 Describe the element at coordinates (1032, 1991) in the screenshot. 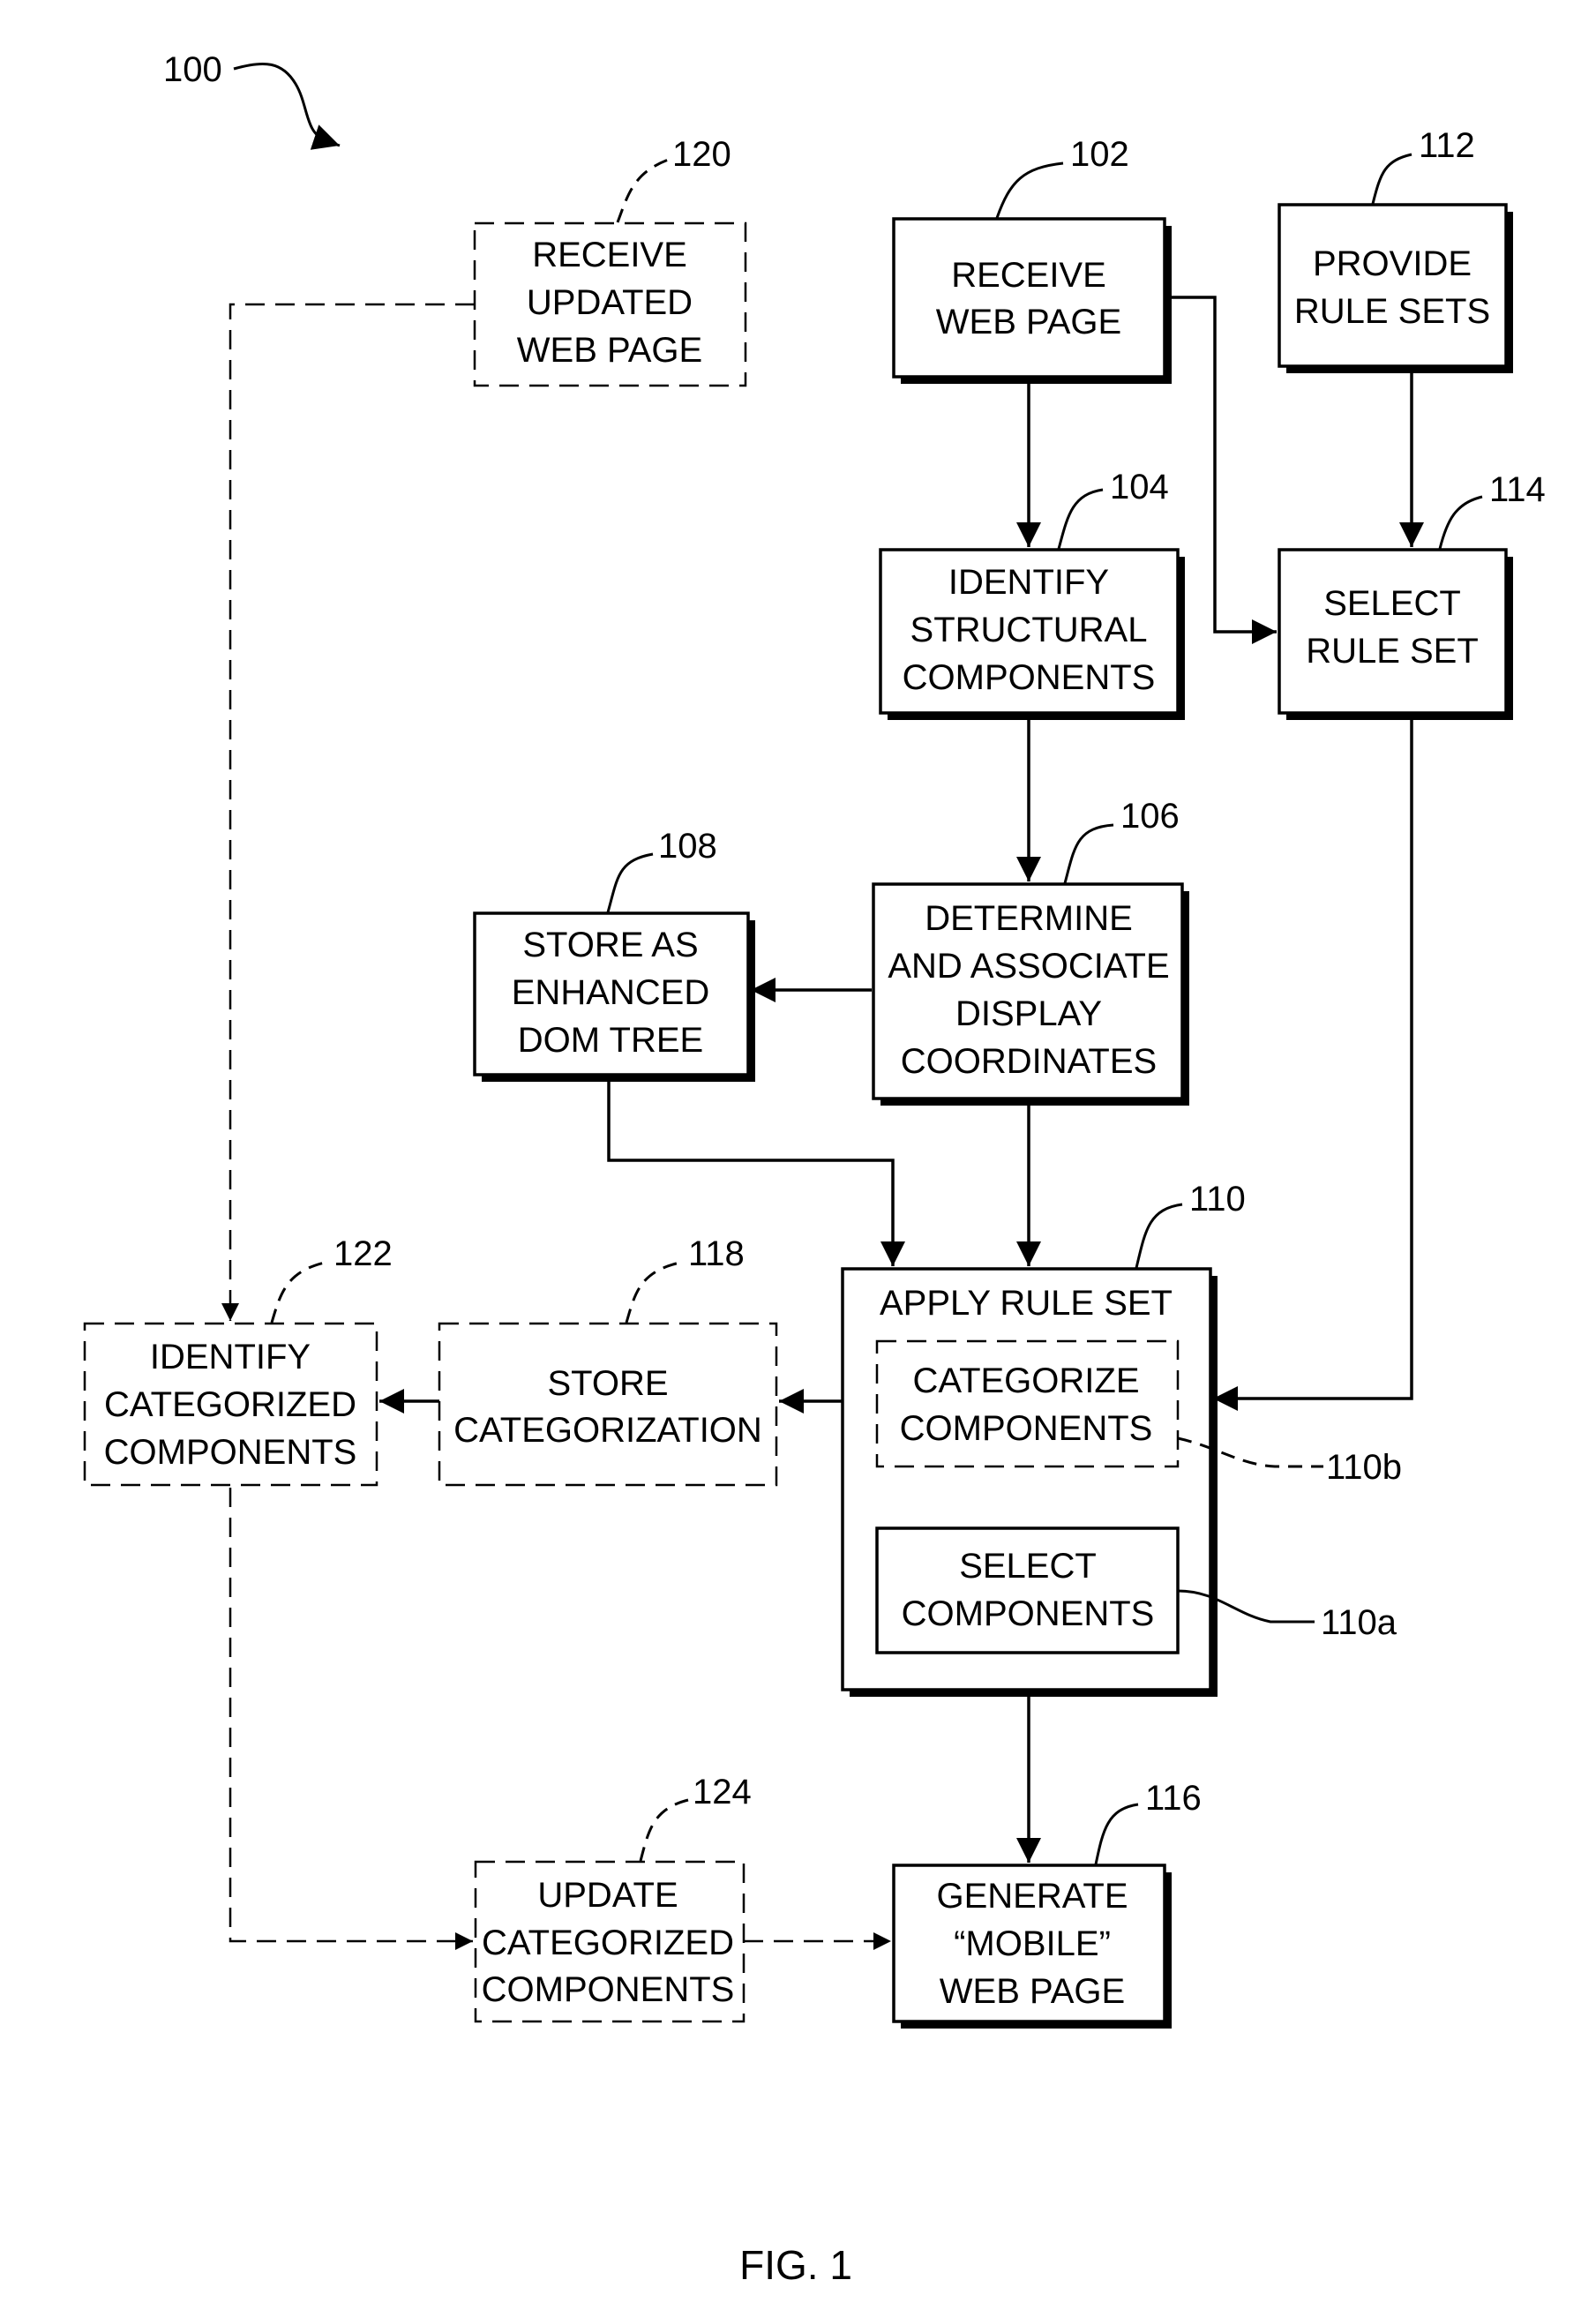

I see `node-116-line-3: WEB PAGE` at that location.